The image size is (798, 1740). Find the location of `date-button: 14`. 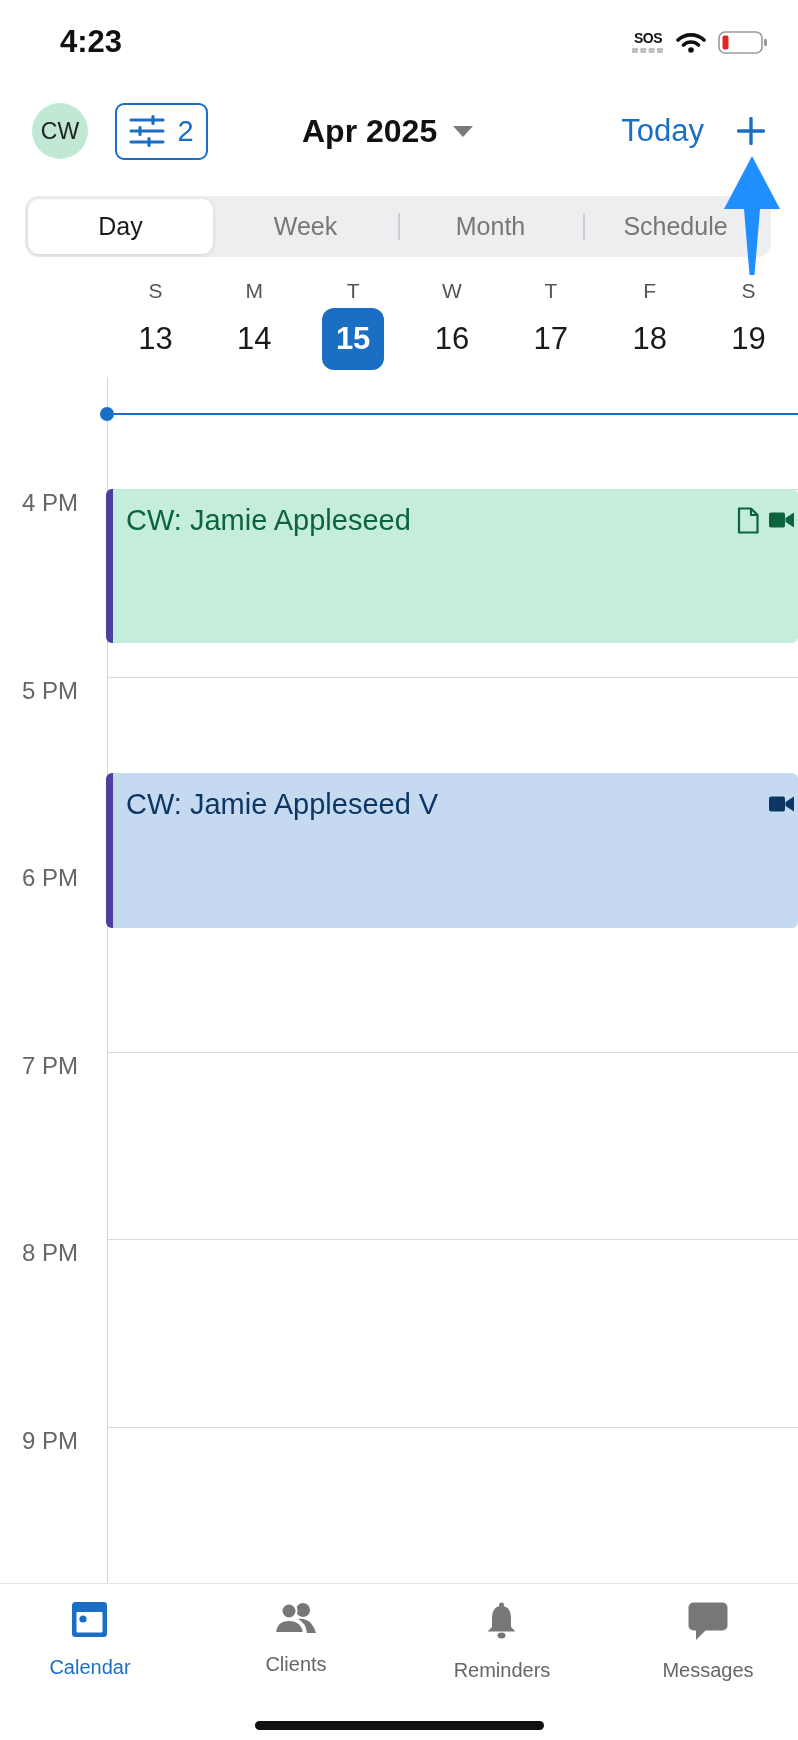

date-button: 14 is located at coordinates (254, 339).